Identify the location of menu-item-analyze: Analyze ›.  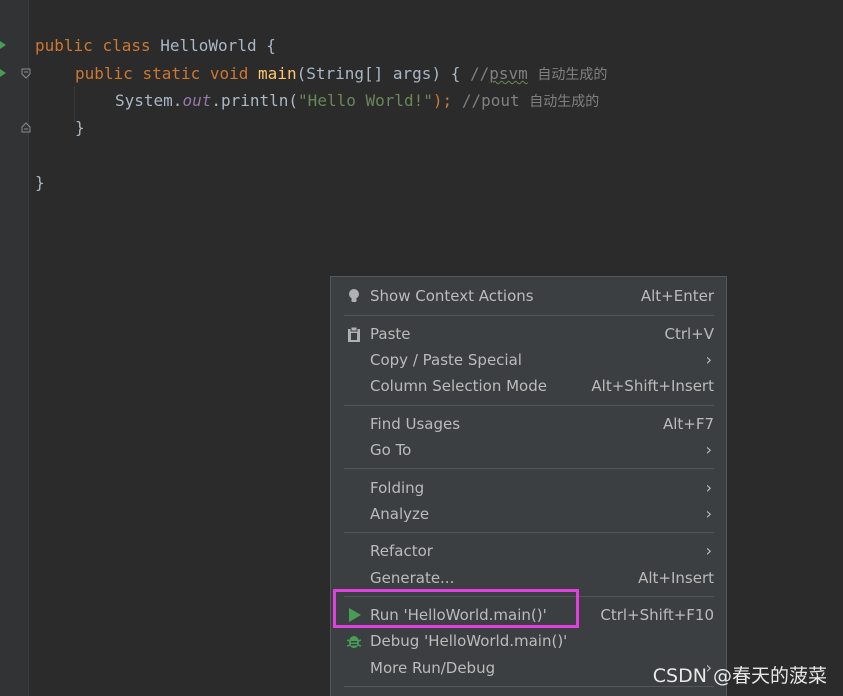
(528, 514).